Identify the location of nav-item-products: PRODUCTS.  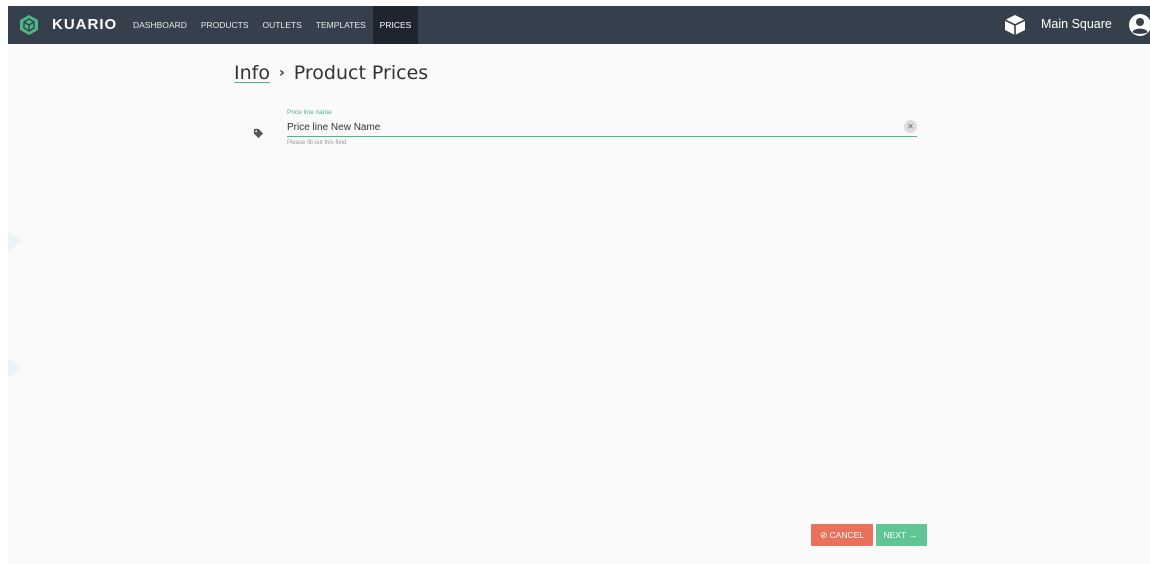
(225, 25).